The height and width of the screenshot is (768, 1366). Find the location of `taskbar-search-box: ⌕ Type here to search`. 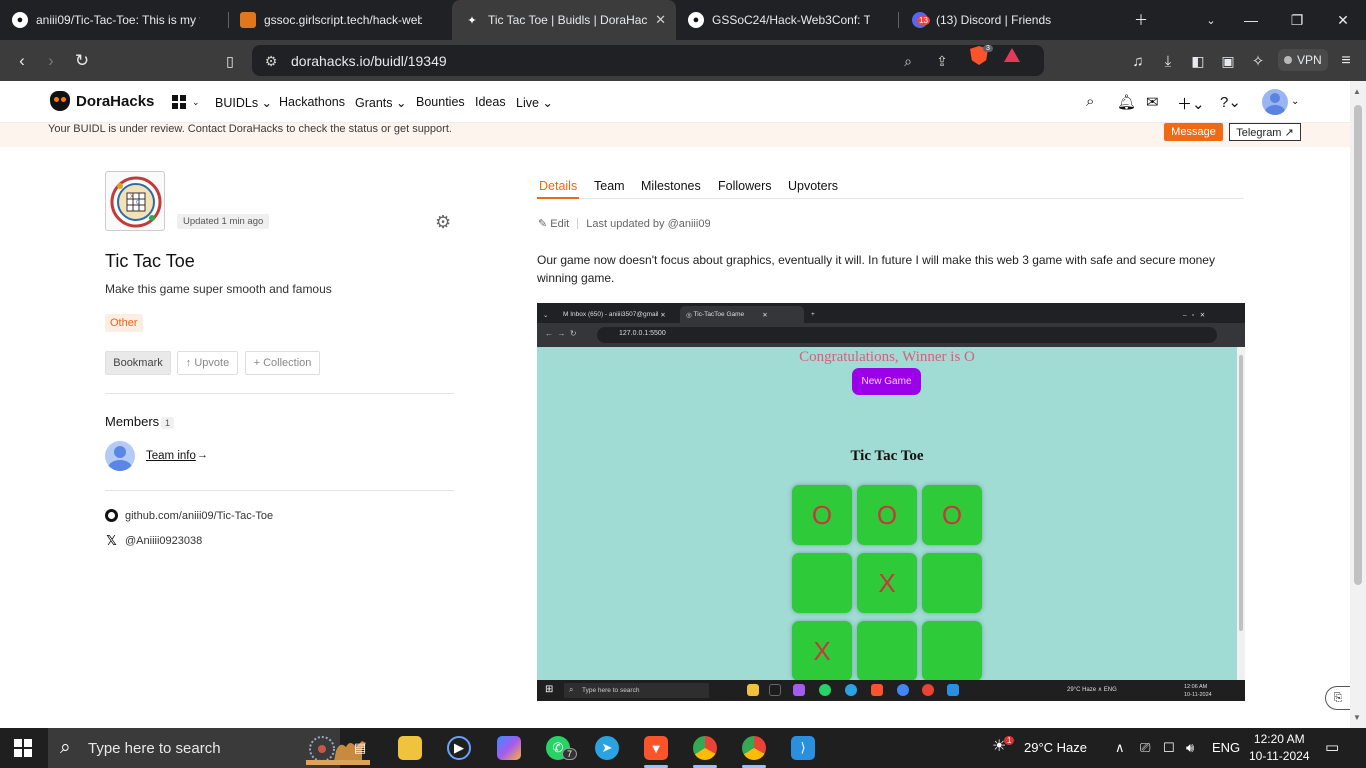

taskbar-search-box: ⌕ Type here to search is located at coordinates (209, 748).